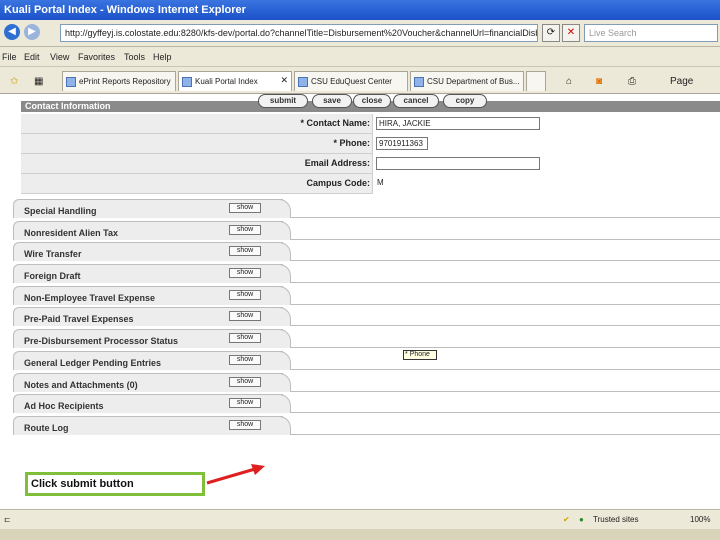 The image size is (720, 540). What do you see at coordinates (284, 80) in the screenshot?
I see `close-tab-icon: ✕` at bounding box center [284, 80].